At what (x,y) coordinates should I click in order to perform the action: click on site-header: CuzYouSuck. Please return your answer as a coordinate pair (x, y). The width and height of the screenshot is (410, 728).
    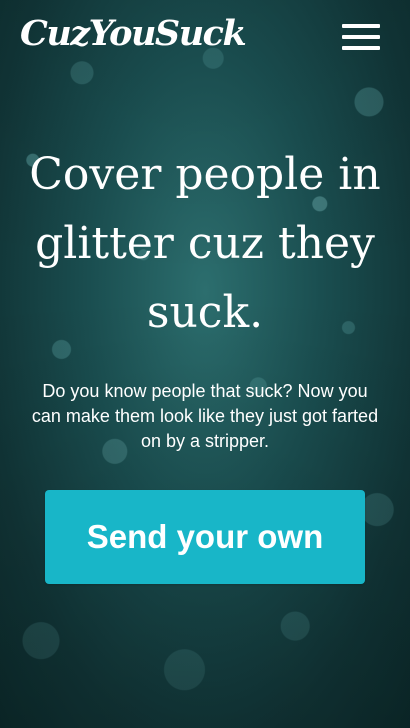
    Looking at the image, I should click on (205, 36).